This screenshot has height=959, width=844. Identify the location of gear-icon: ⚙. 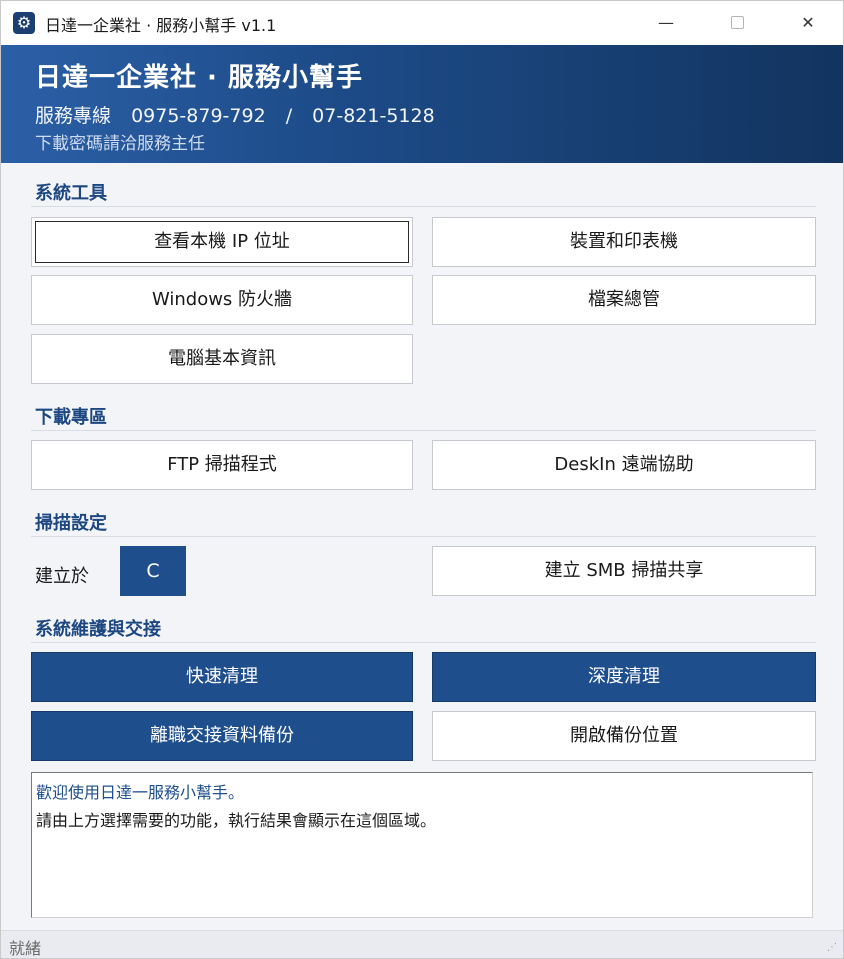
(24, 23).